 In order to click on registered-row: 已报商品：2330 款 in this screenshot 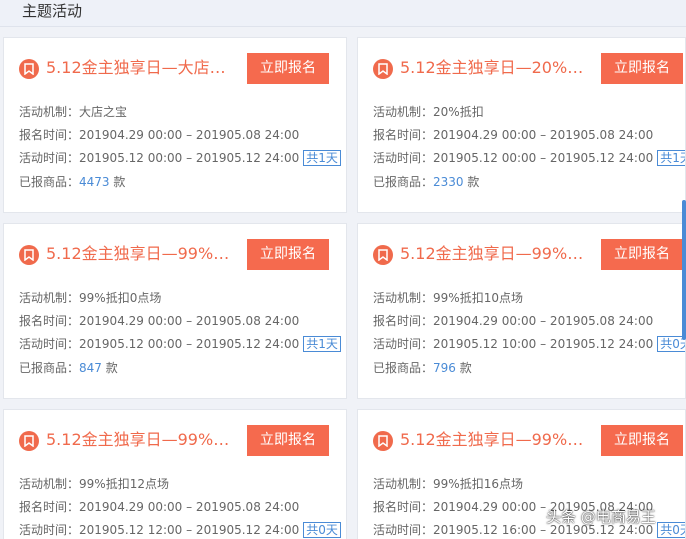, I will do `click(426, 182)`.